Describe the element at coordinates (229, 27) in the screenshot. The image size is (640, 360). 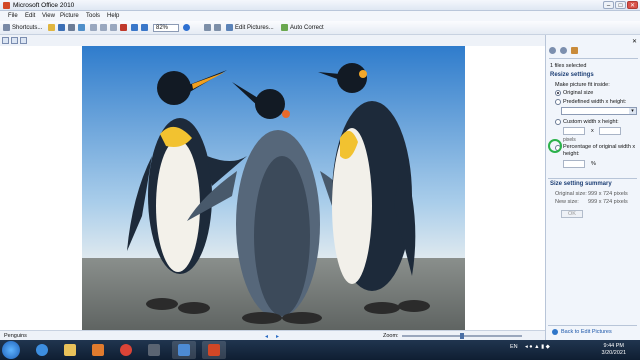
I see `edit-pictures-icon` at that location.